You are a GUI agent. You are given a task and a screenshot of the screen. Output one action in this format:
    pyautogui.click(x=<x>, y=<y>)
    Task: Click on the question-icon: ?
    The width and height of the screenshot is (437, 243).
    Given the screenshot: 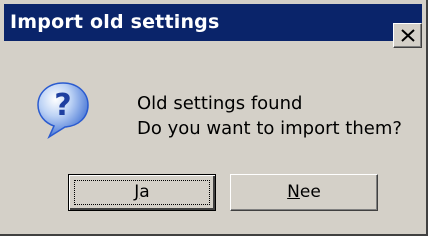 What is the action you would take?
    pyautogui.click(x=63, y=110)
    